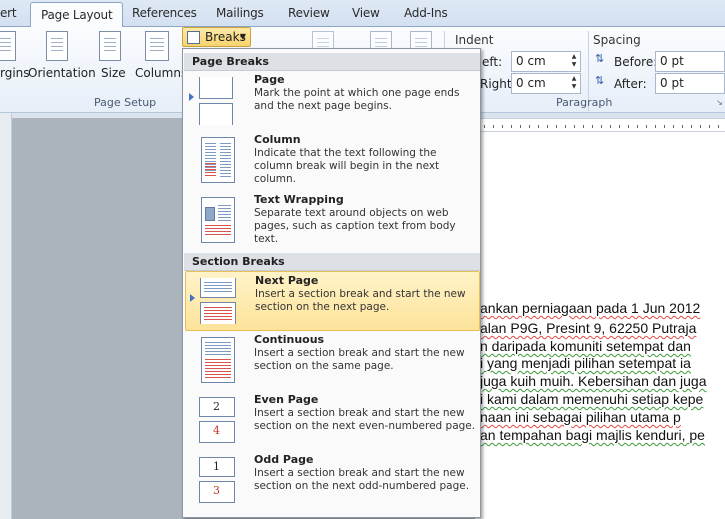 This screenshot has height=519, width=725. Describe the element at coordinates (284, 459) in the screenshot. I see `menu-item-title: Odd Page` at that location.